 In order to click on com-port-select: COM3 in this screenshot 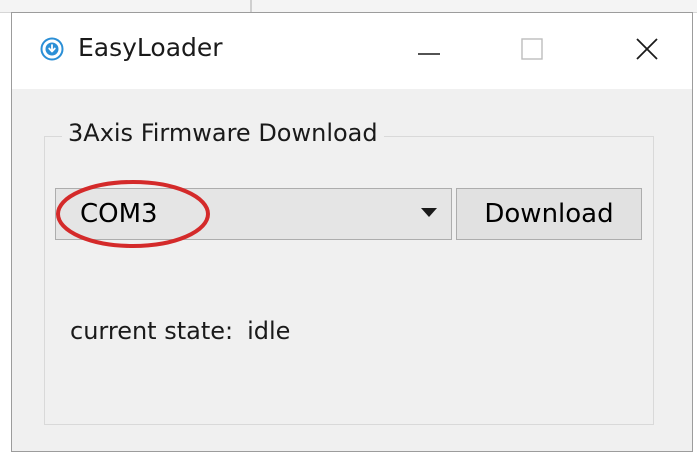, I will do `click(253, 214)`.